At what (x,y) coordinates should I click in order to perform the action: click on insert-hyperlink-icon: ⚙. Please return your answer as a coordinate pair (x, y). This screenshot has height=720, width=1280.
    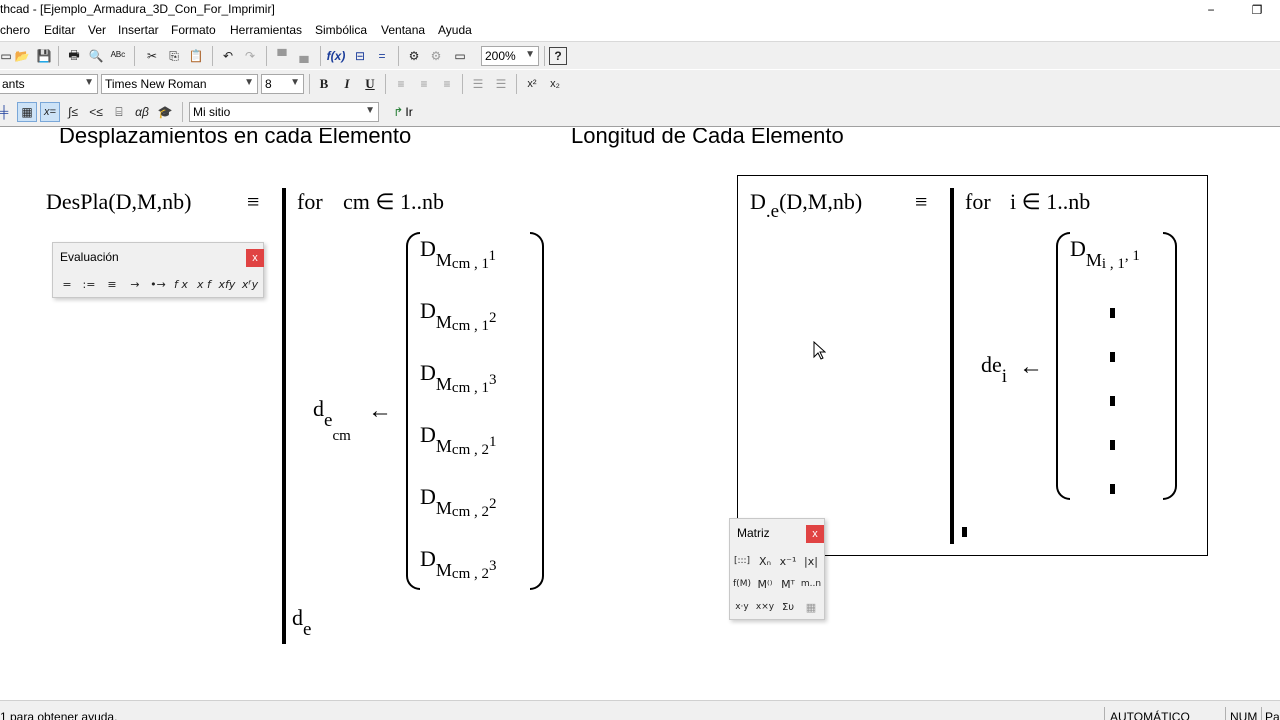
    Looking at the image, I should click on (414, 56).